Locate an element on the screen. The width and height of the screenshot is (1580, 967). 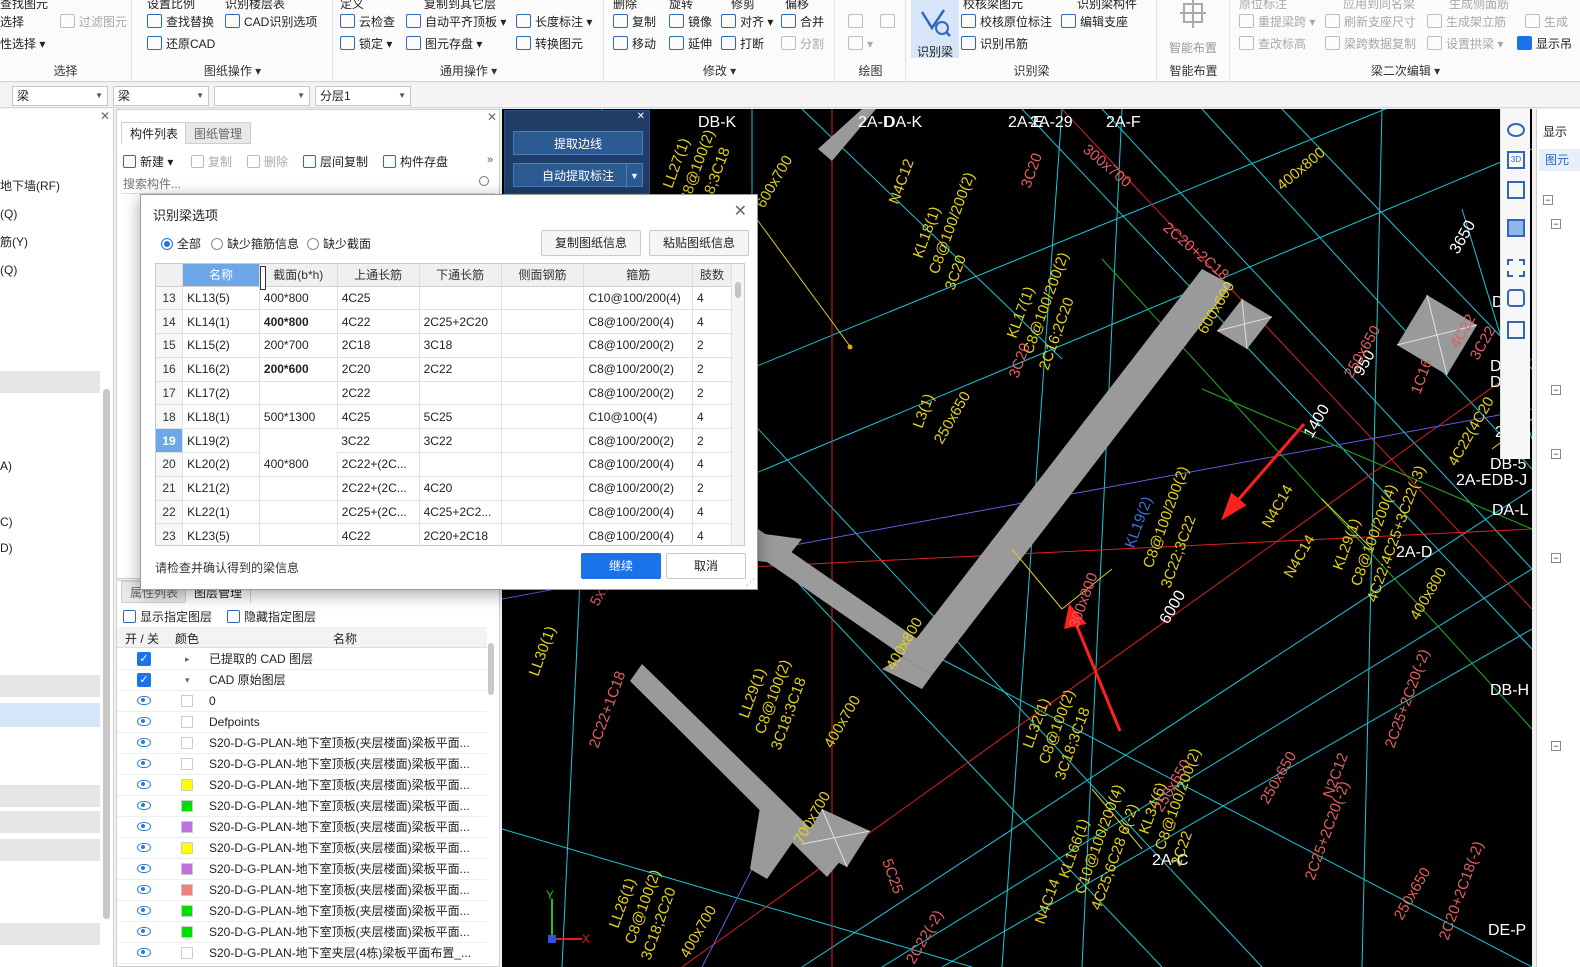
cloud-check-button: 云检查 is located at coordinates (367, 22).